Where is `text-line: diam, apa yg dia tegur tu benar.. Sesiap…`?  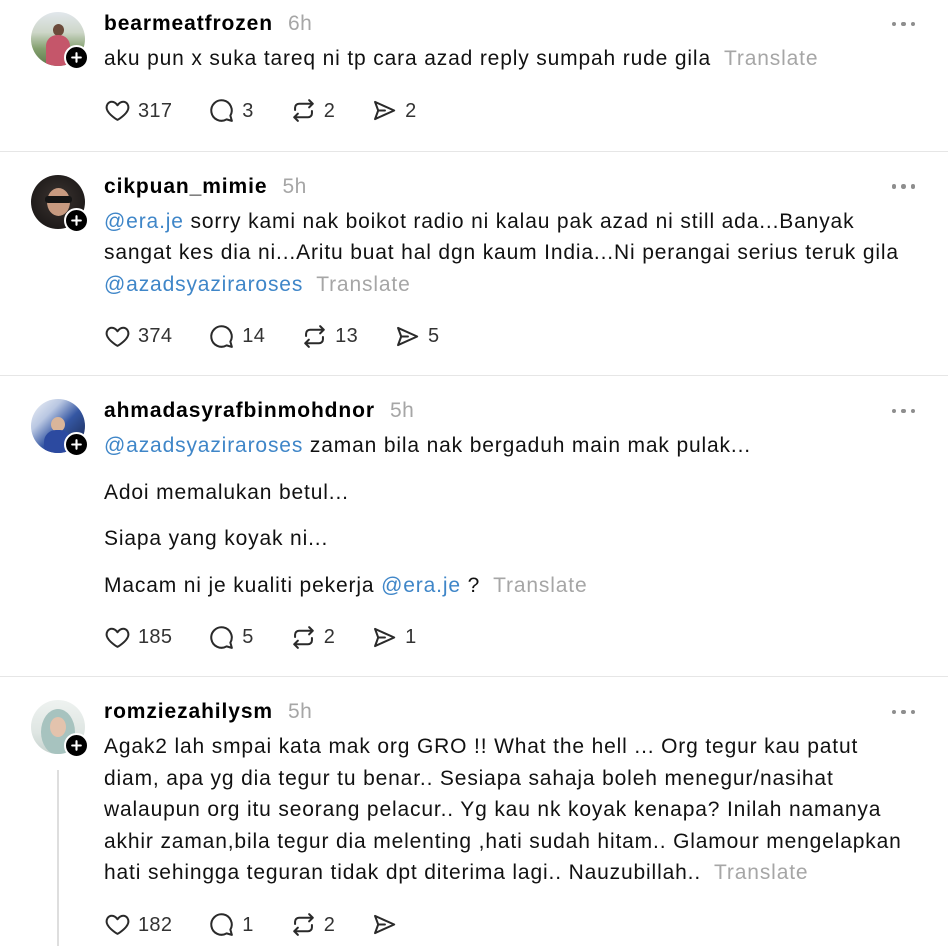 text-line: diam, apa yg dia tegur tu benar.. Sesiap… is located at coordinates (511, 779).